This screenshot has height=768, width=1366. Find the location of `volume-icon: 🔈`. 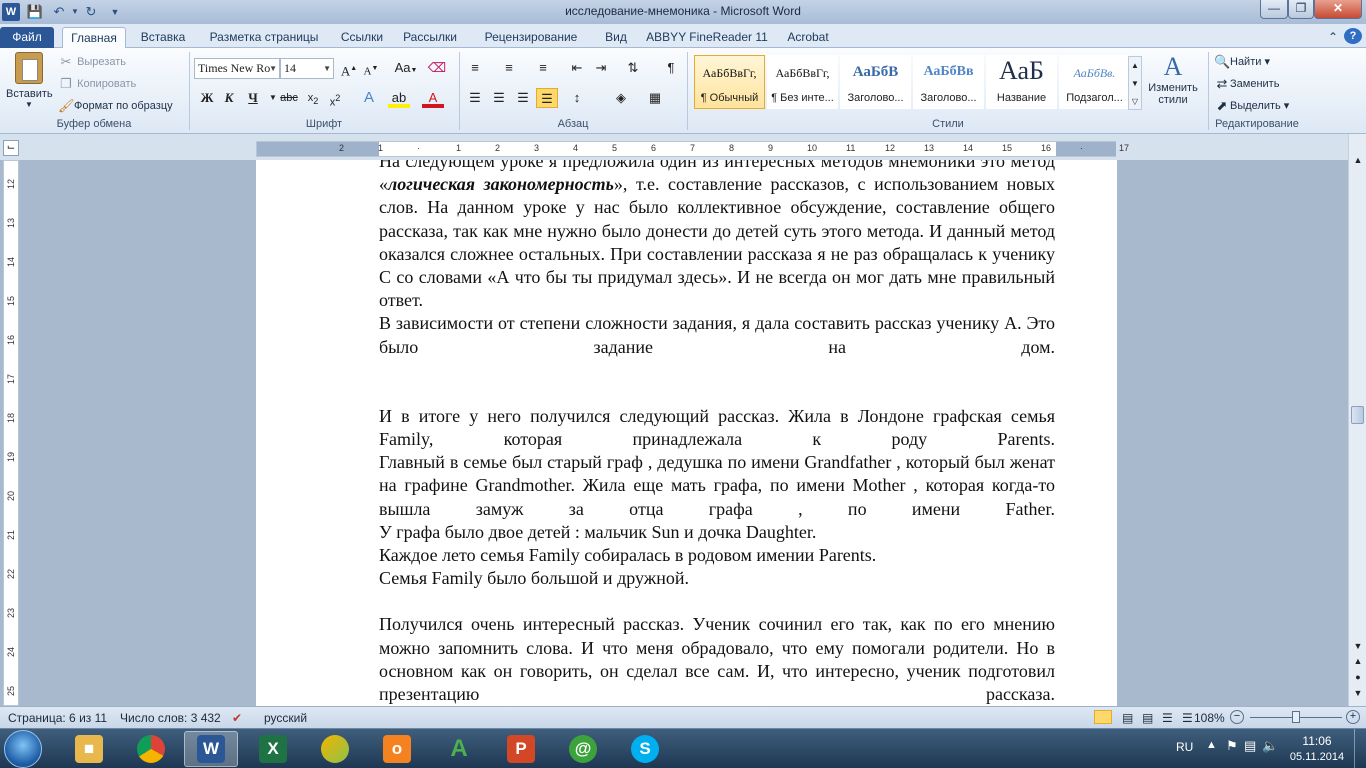

volume-icon: 🔈 is located at coordinates (1270, 746).